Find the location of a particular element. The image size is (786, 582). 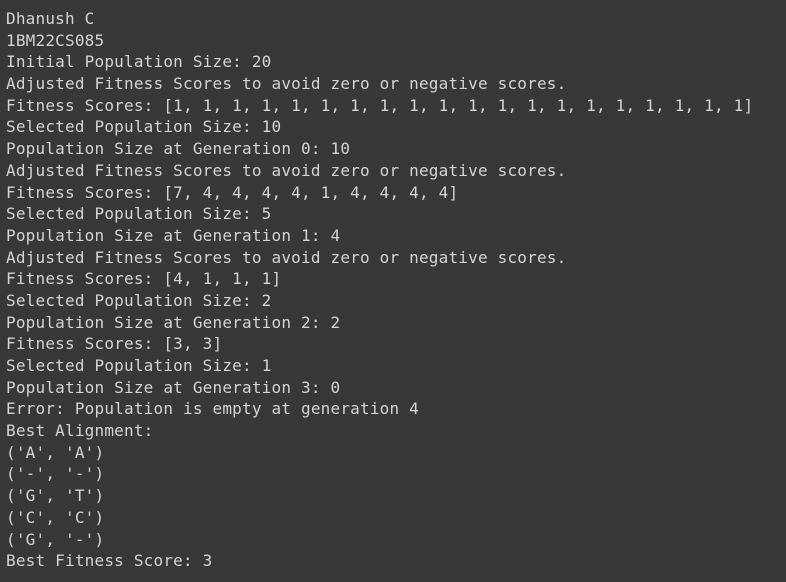

output-line: Population Size at Generation 3: 0 is located at coordinates (173, 387).